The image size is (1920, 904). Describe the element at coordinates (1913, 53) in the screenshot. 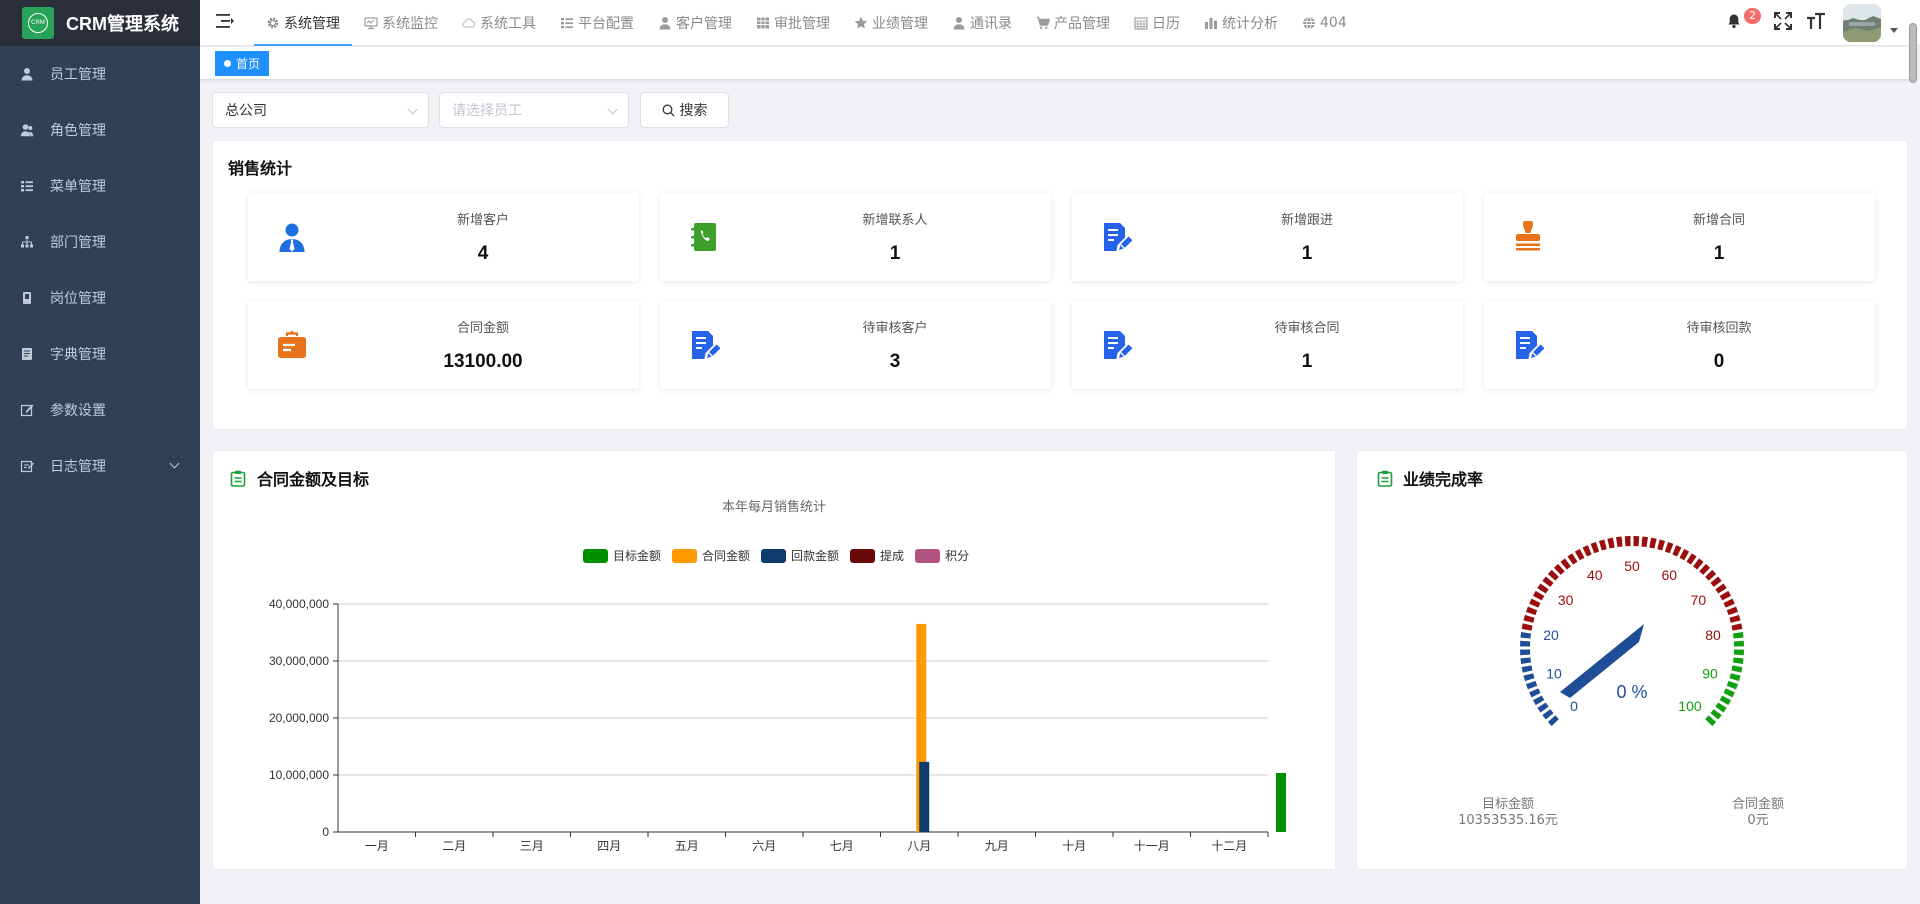

I see `page-scrollbar` at that location.